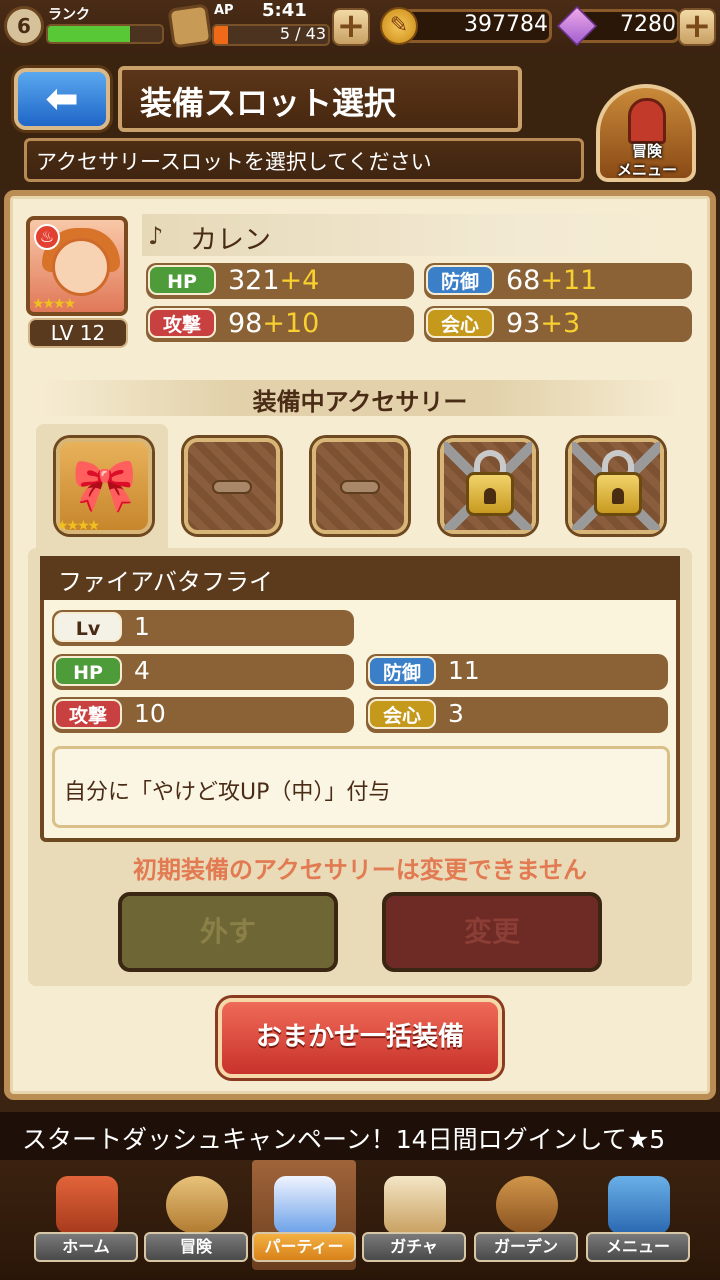  Describe the element at coordinates (517, 672) in the screenshot. I see `acc-stat-defense: 防御 11` at that location.